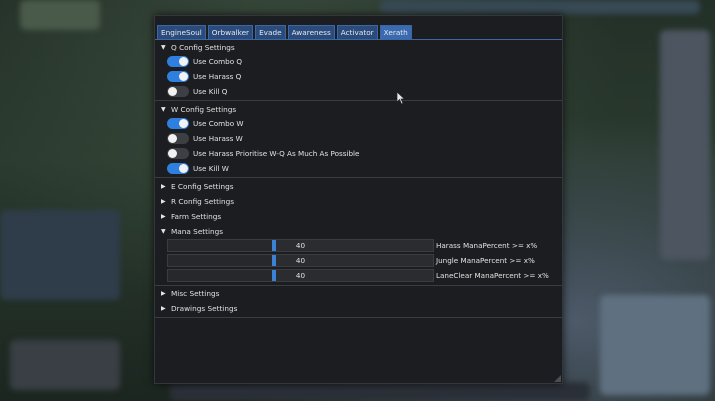 Image resolution: width=715 pixels, height=401 pixels. What do you see at coordinates (357, 32) in the screenshot?
I see `tab-activator: Activator` at bounding box center [357, 32].